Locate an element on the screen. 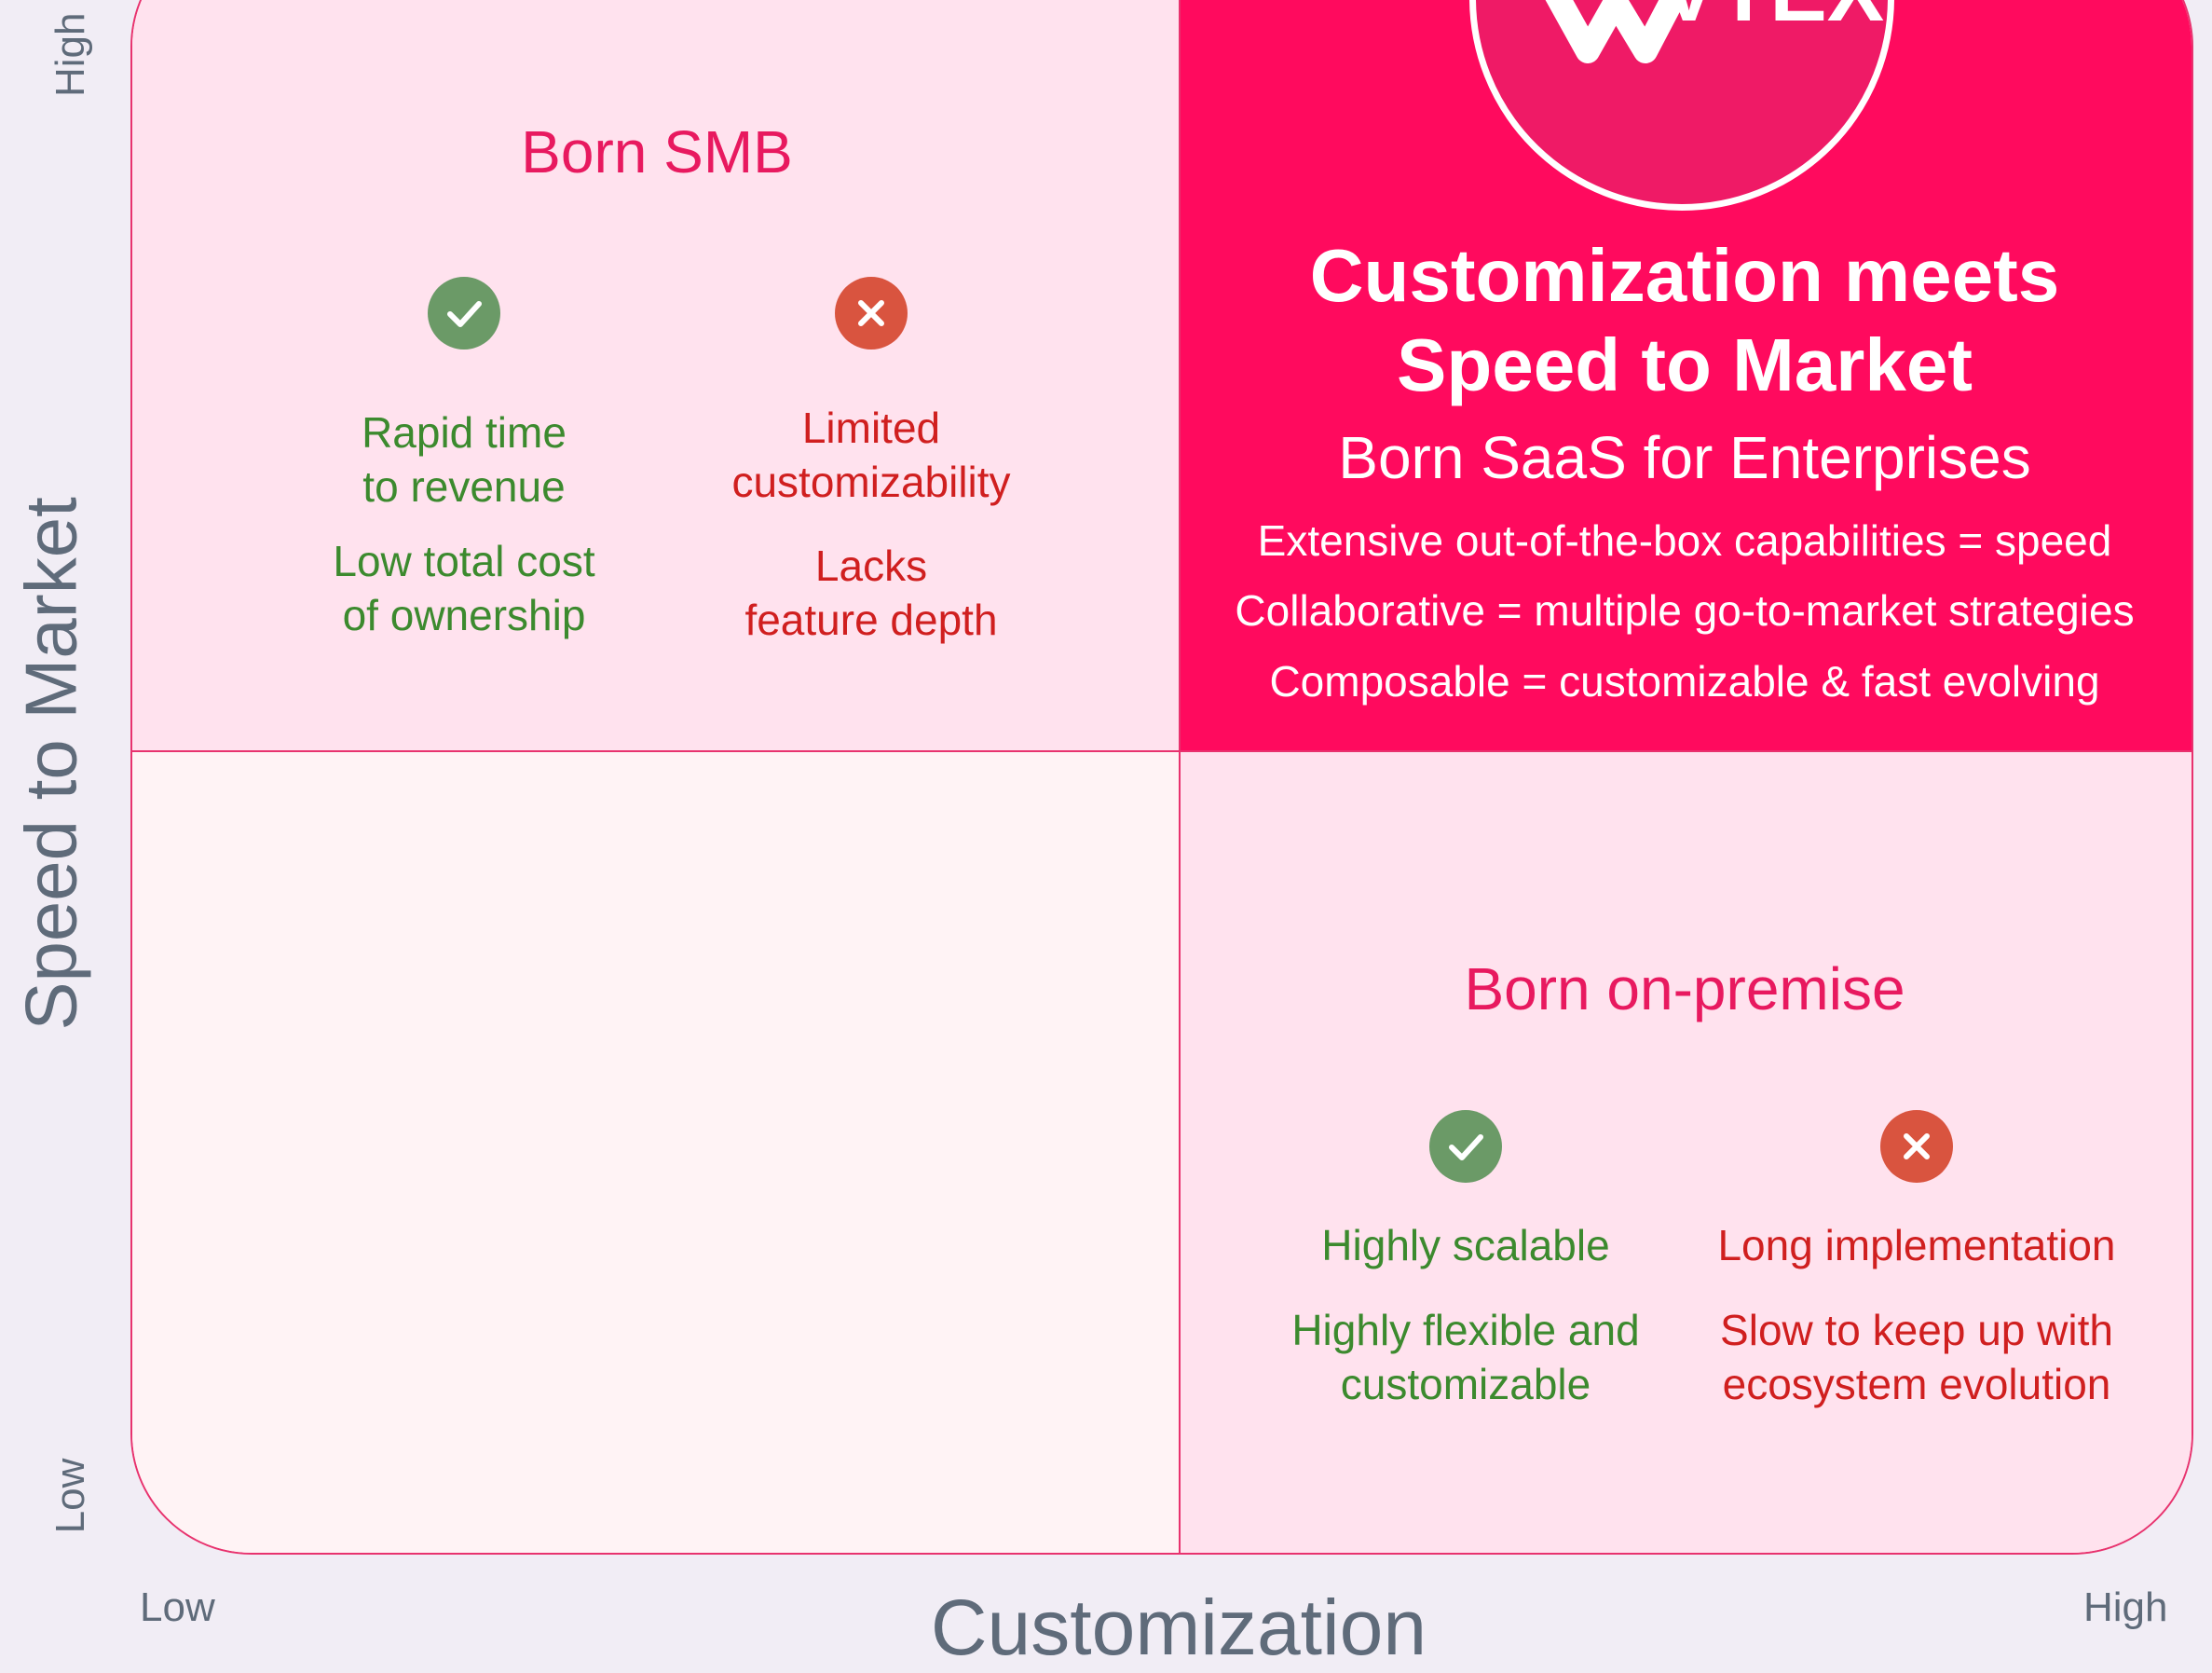 The height and width of the screenshot is (1673, 2212). pro-line: customizable is located at coordinates (1465, 1384).